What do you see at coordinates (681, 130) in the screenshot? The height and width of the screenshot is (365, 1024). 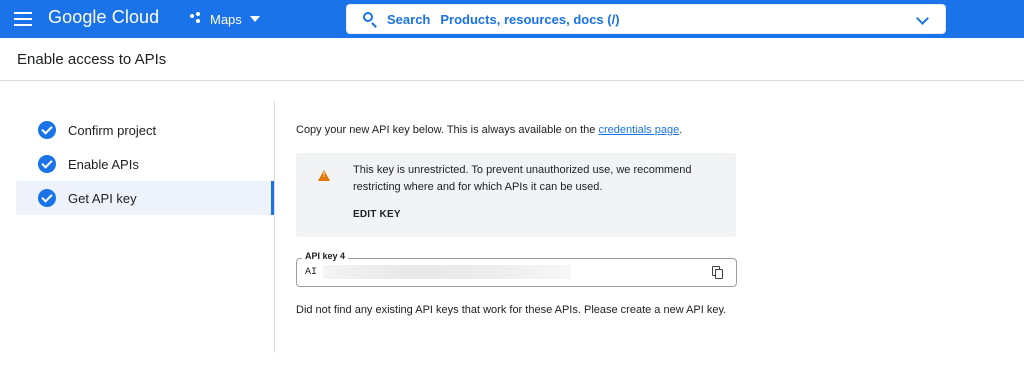 I see `intro-text-end: .` at bounding box center [681, 130].